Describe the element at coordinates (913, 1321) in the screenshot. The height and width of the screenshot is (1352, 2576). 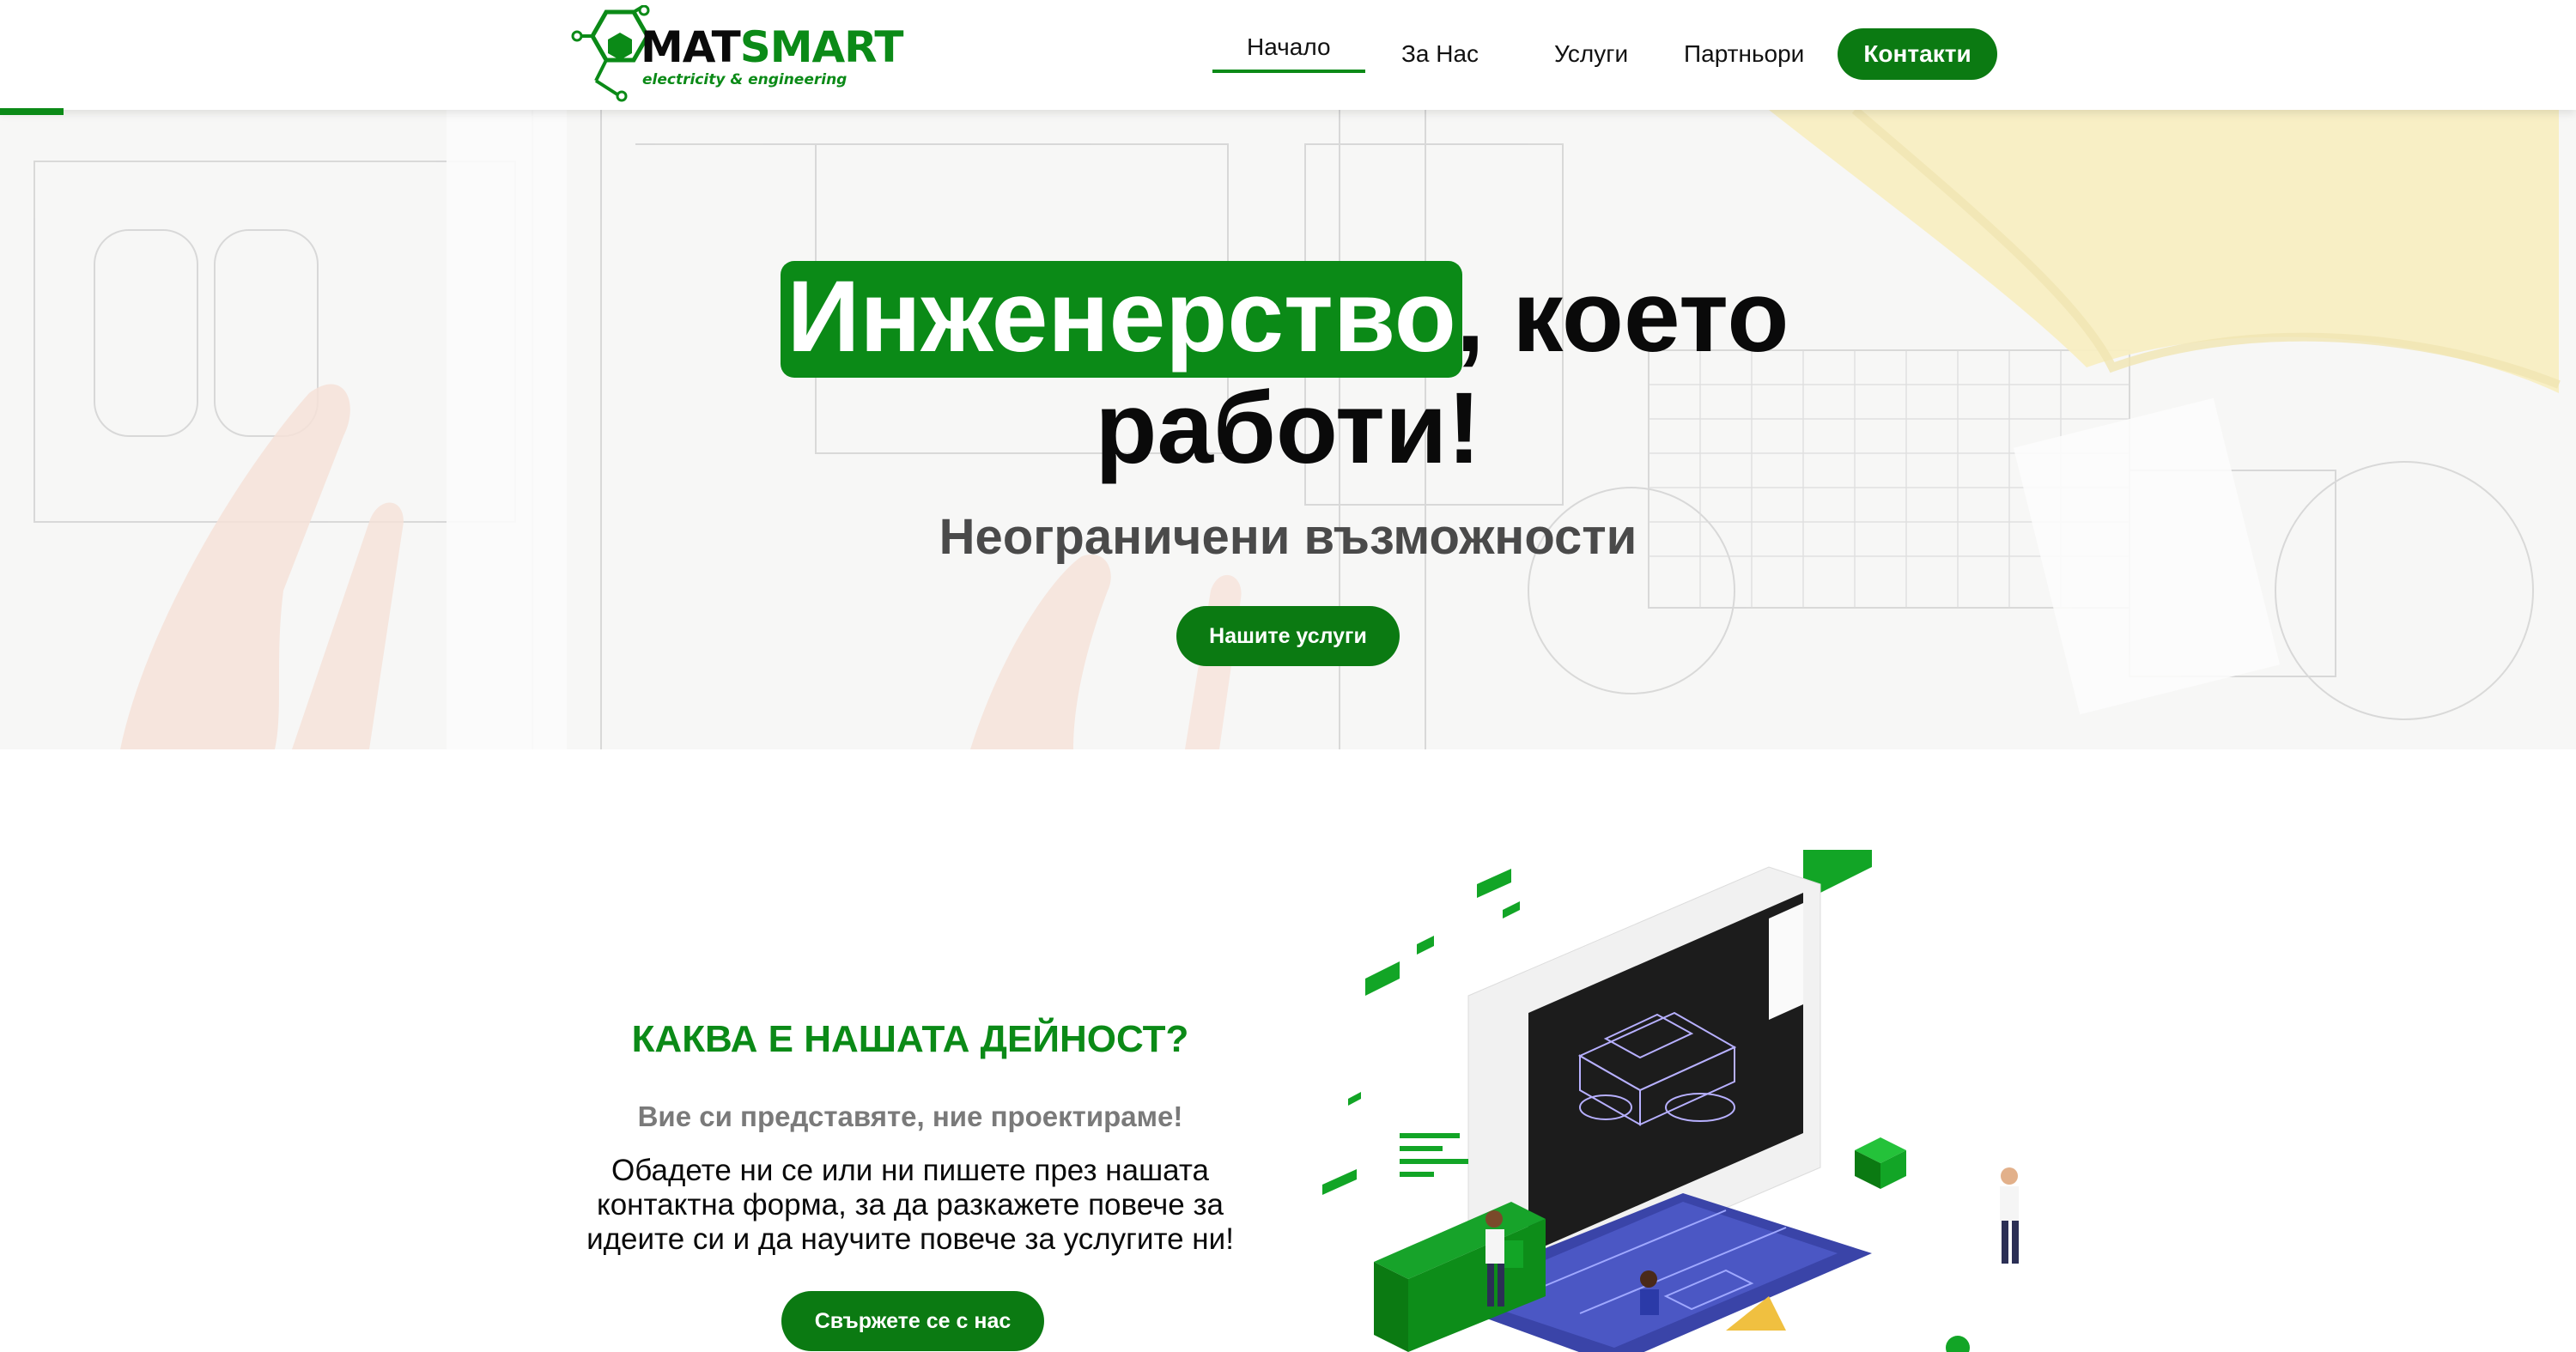
I see `contact-us-button: Свържете се с нас` at that location.